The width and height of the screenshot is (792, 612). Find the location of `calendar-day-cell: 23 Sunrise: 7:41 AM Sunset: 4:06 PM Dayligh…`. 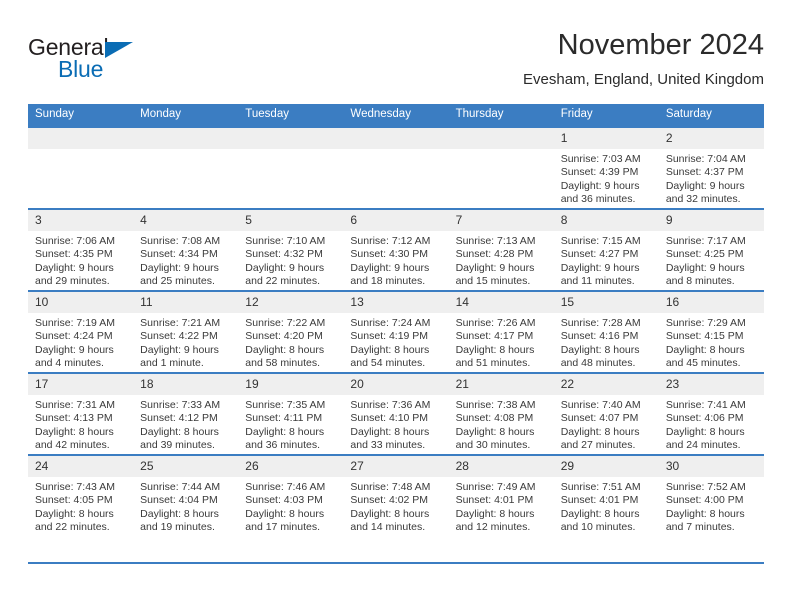

calendar-day-cell: 23 Sunrise: 7:41 AM Sunset: 4:06 PM Dayligh… is located at coordinates (711, 413).